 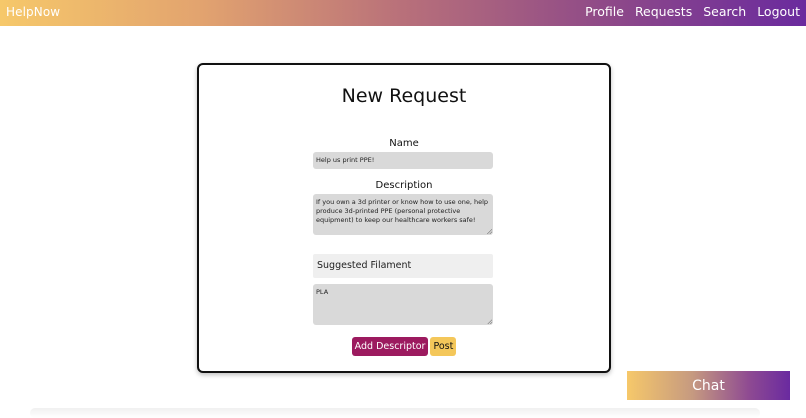 I want to click on chat-button: Chat, so click(x=708, y=385).